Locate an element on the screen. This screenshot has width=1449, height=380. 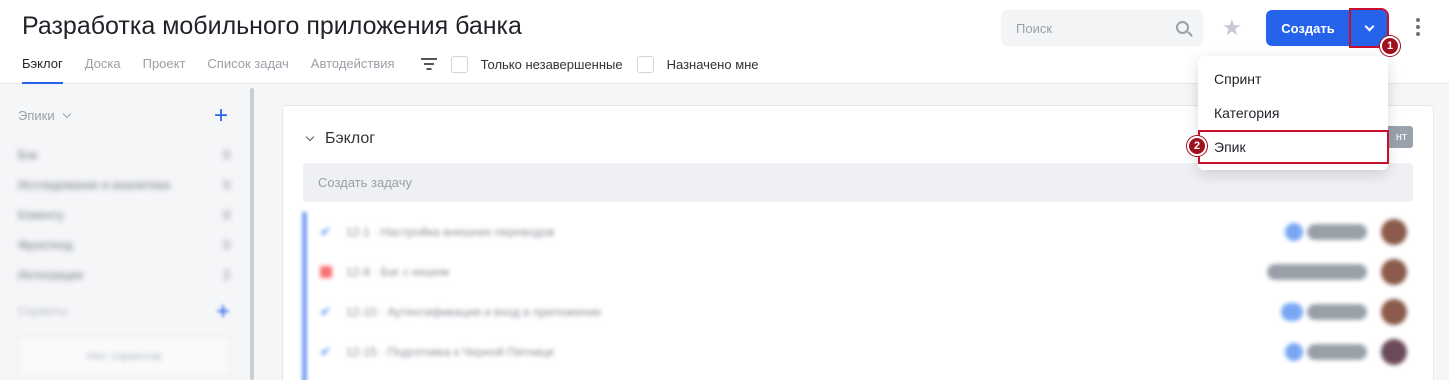
epic-count: 2 is located at coordinates (226, 275).